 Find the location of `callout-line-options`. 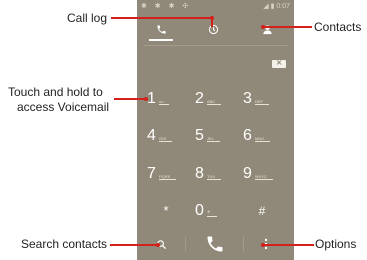

callout-line-options is located at coordinates (288, 245).